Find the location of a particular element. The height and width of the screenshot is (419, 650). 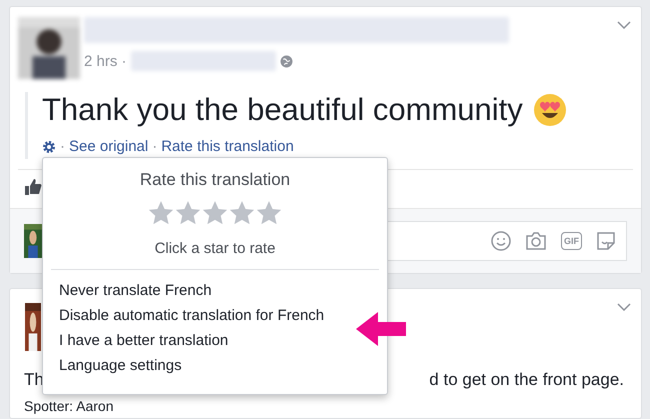

arrow-icon is located at coordinates (381, 329).